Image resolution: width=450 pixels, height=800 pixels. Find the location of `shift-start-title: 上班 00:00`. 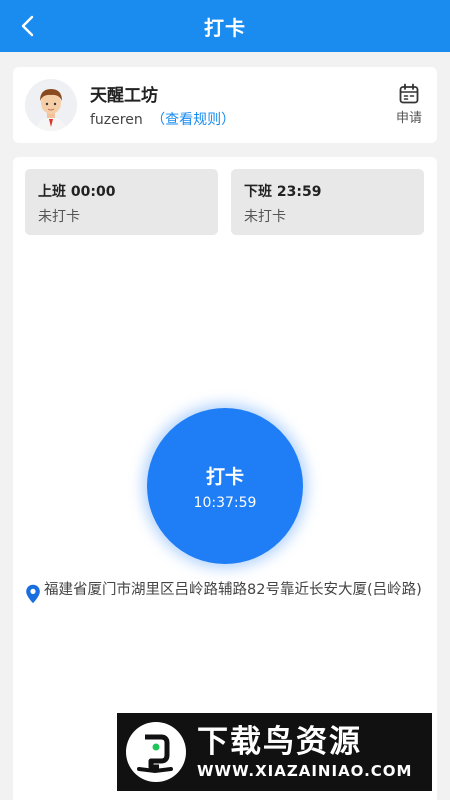

shift-start-title: 上班 00:00 is located at coordinates (77, 192).